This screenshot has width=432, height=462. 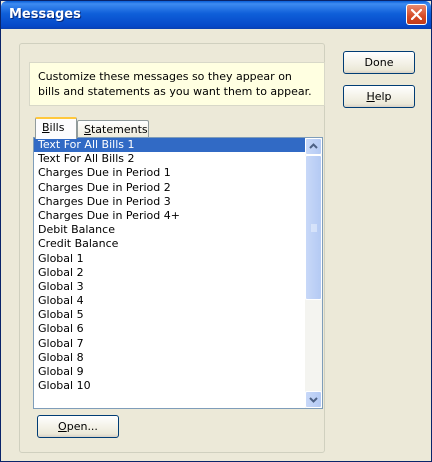 I want to click on list-item: Global 8, so click(x=170, y=358).